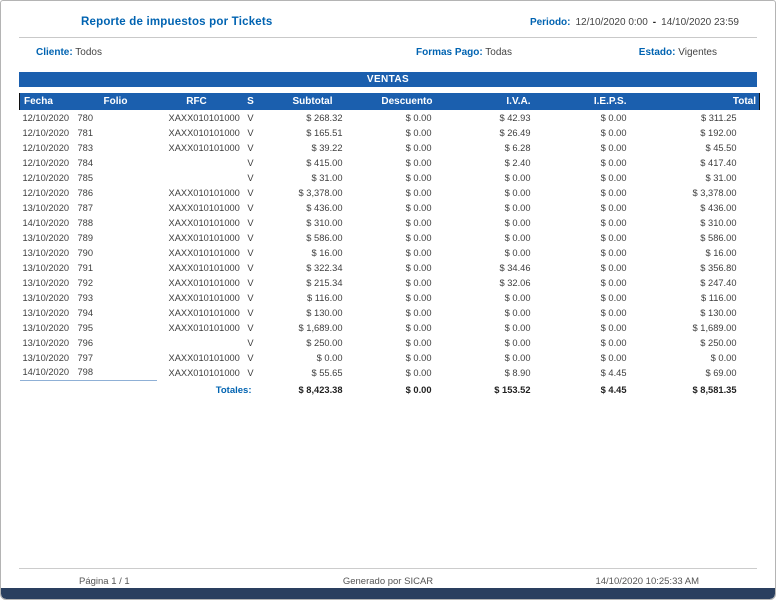 This screenshot has height=600, width=776. Describe the element at coordinates (721, 372) in the screenshot. I see `cell-total: $ 69.00` at that location.